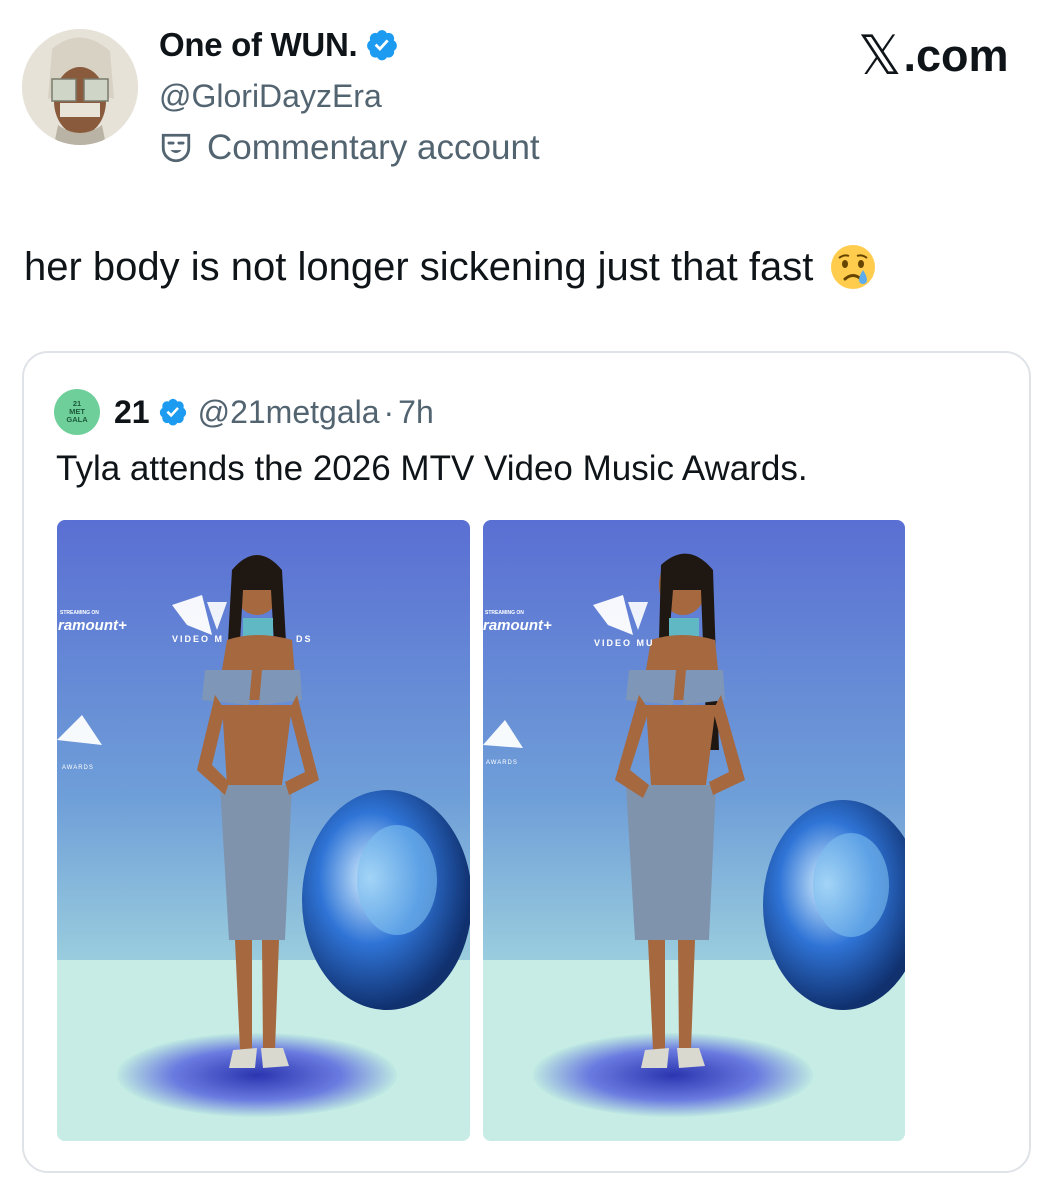 The image size is (1055, 1200). What do you see at coordinates (78, 768) in the screenshot?
I see `photo-1-backdrop-awards: AWARDS` at bounding box center [78, 768].